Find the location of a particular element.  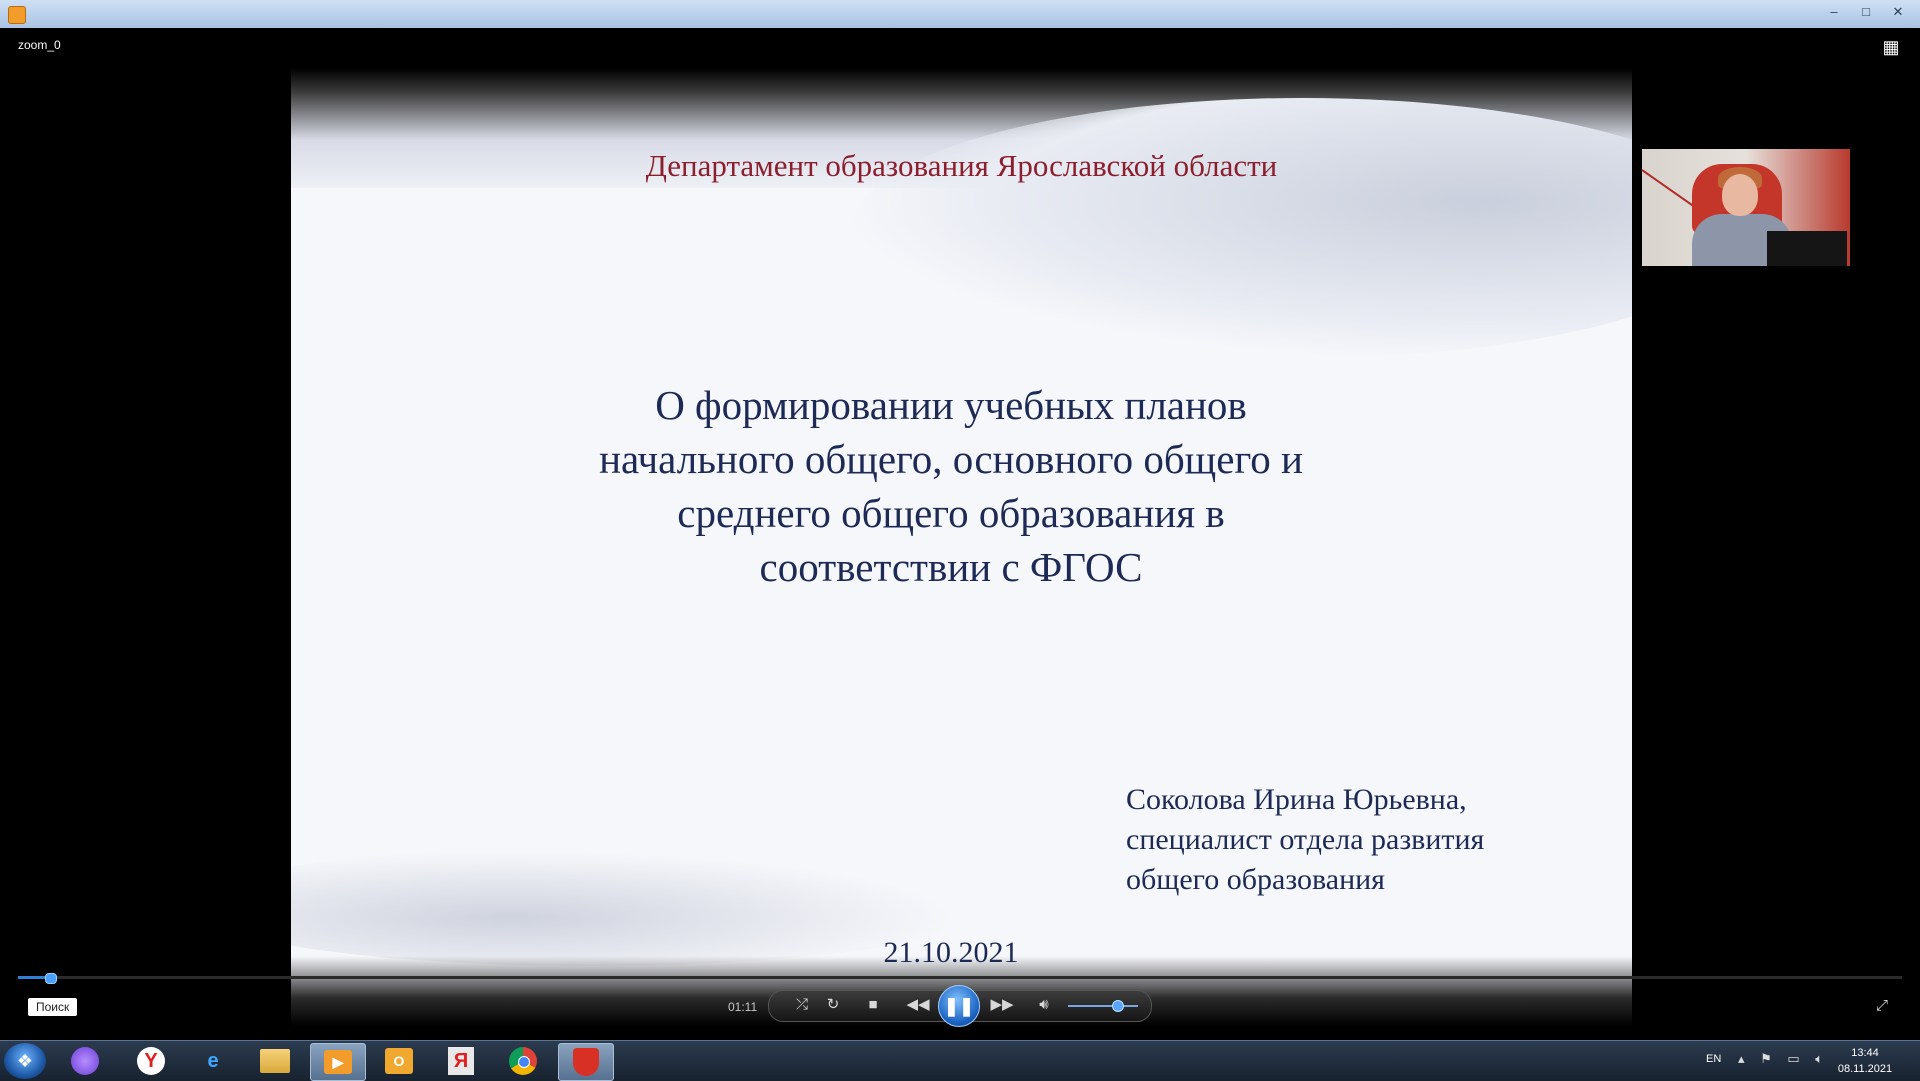

close-button: ✕ is located at coordinates (1898, 12).